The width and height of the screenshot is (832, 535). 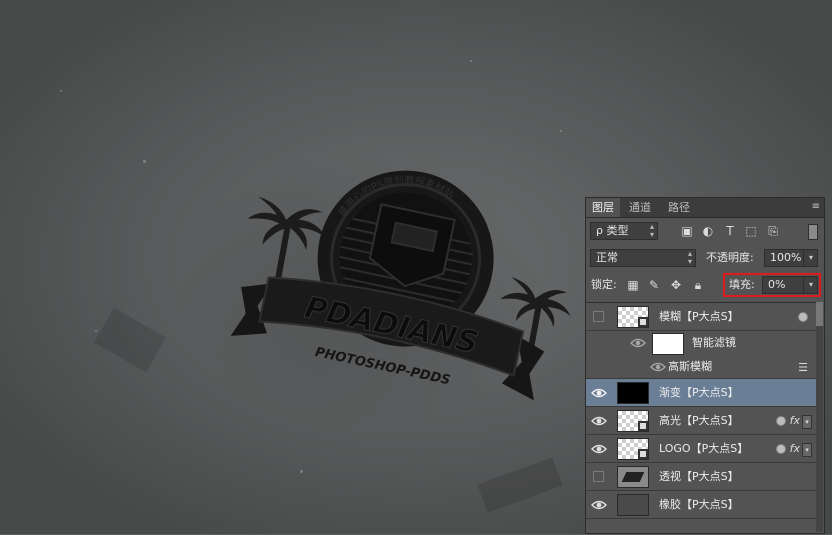 I want to click on shape-filter-icon: ⬚, so click(x=751, y=231).